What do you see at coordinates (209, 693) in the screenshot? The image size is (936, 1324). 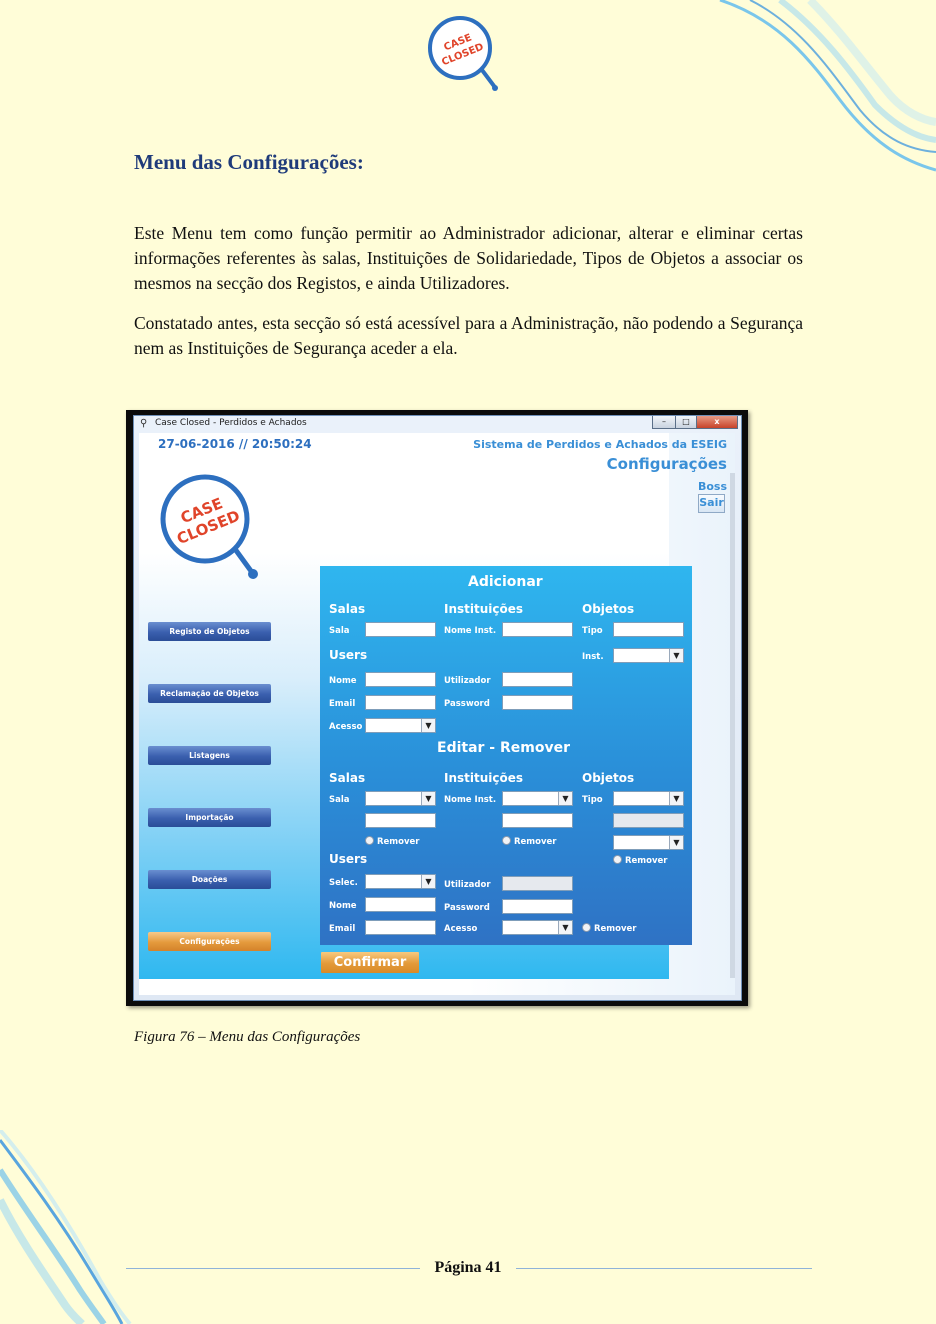 I see `reclamacao-de-objetos-button: Reclamação de Objetos` at bounding box center [209, 693].